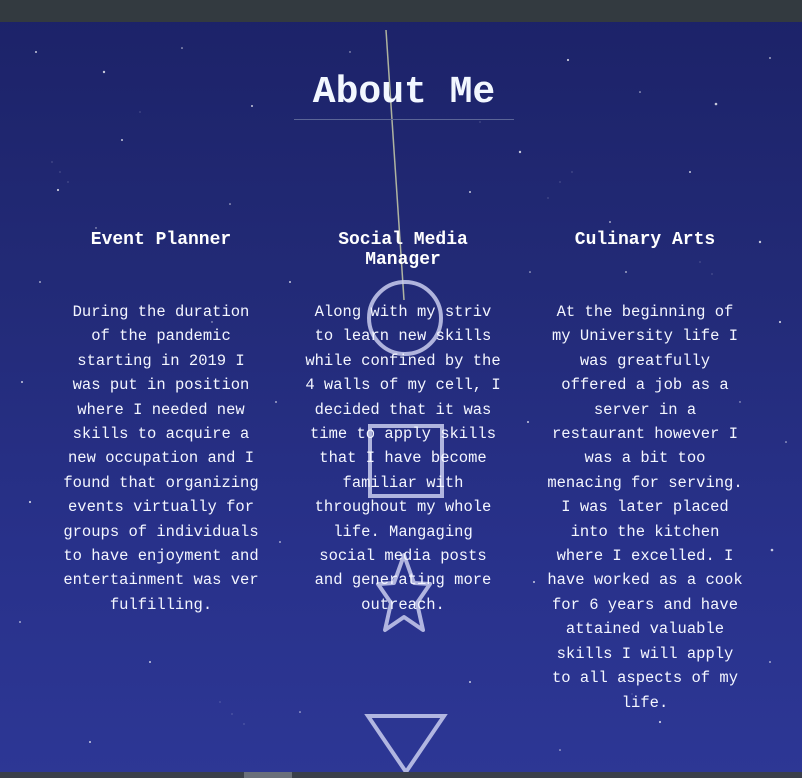 Image resolution: width=802 pixels, height=778 pixels. I want to click on scrollbar-thumb, so click(268, 775).